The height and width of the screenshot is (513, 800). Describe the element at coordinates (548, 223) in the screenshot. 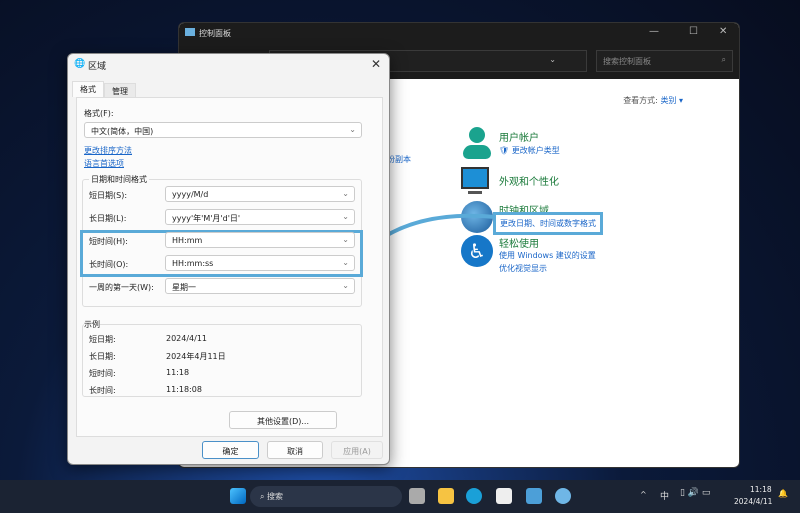

I see `change-date-time-link: 更改日期、时间或数字格式` at that location.